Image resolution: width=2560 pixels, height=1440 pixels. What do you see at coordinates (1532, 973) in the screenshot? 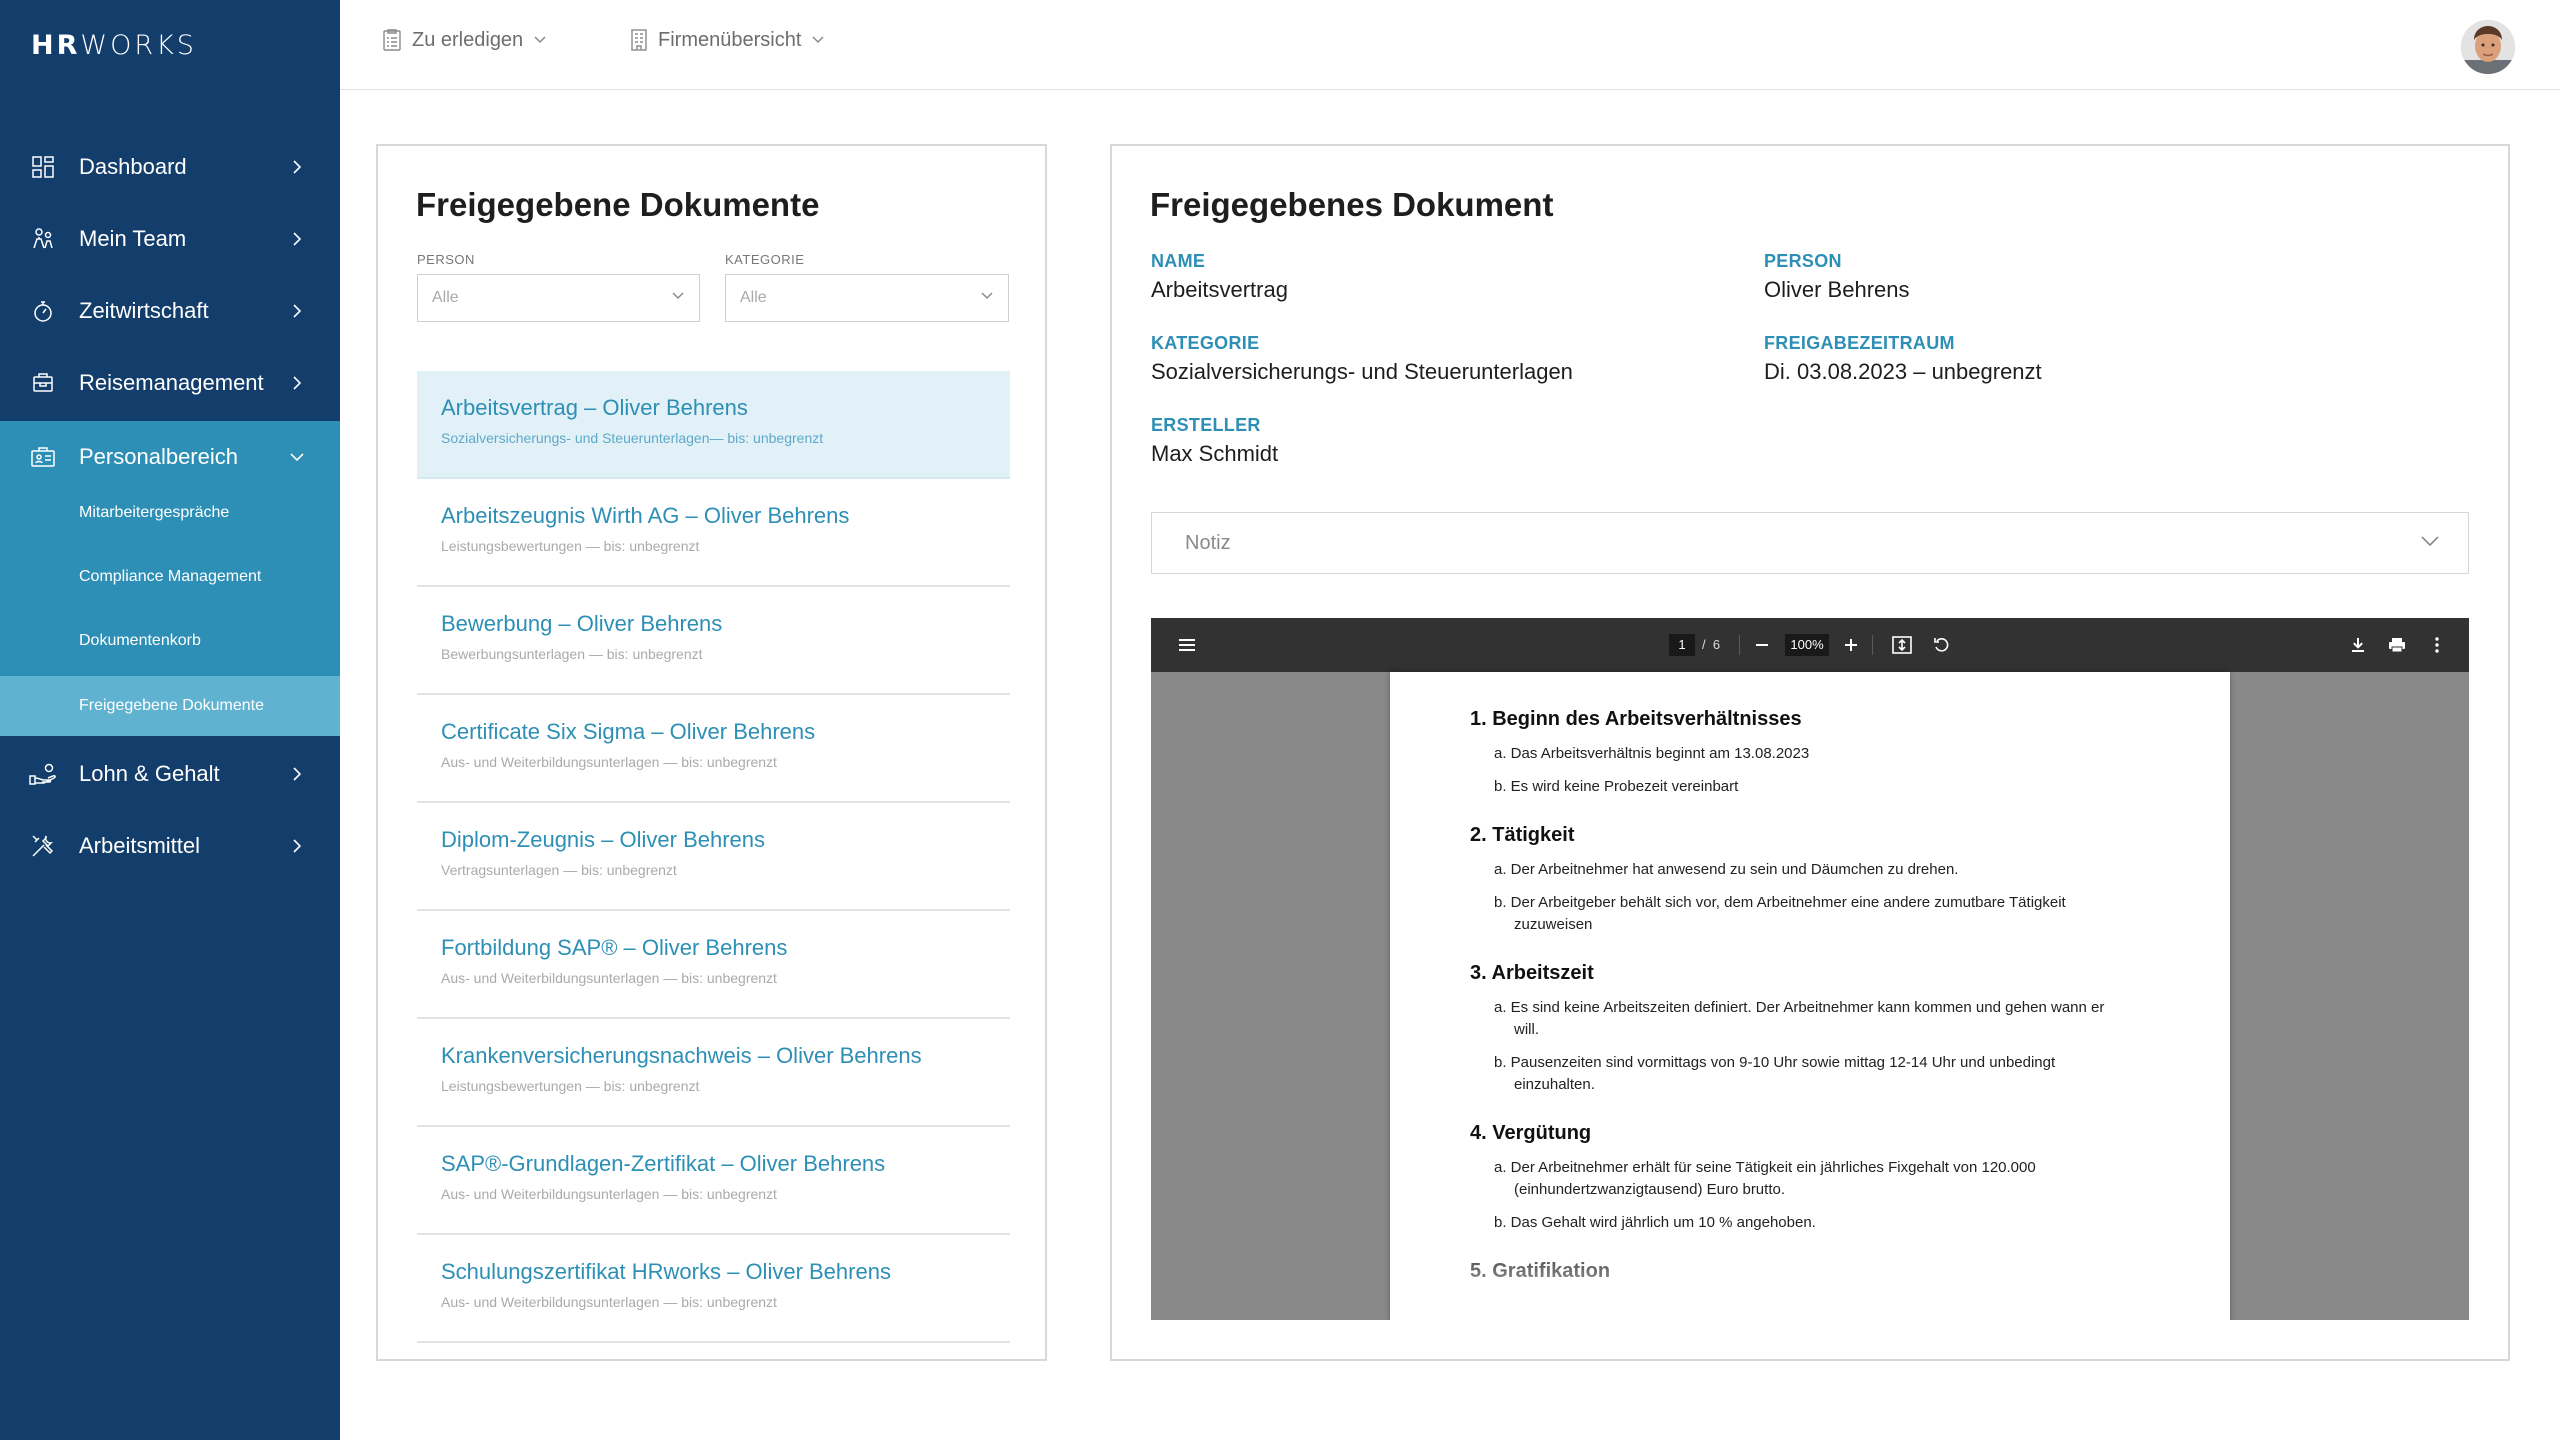
I see `section-title: 3. Arbeitszeit` at bounding box center [1532, 973].